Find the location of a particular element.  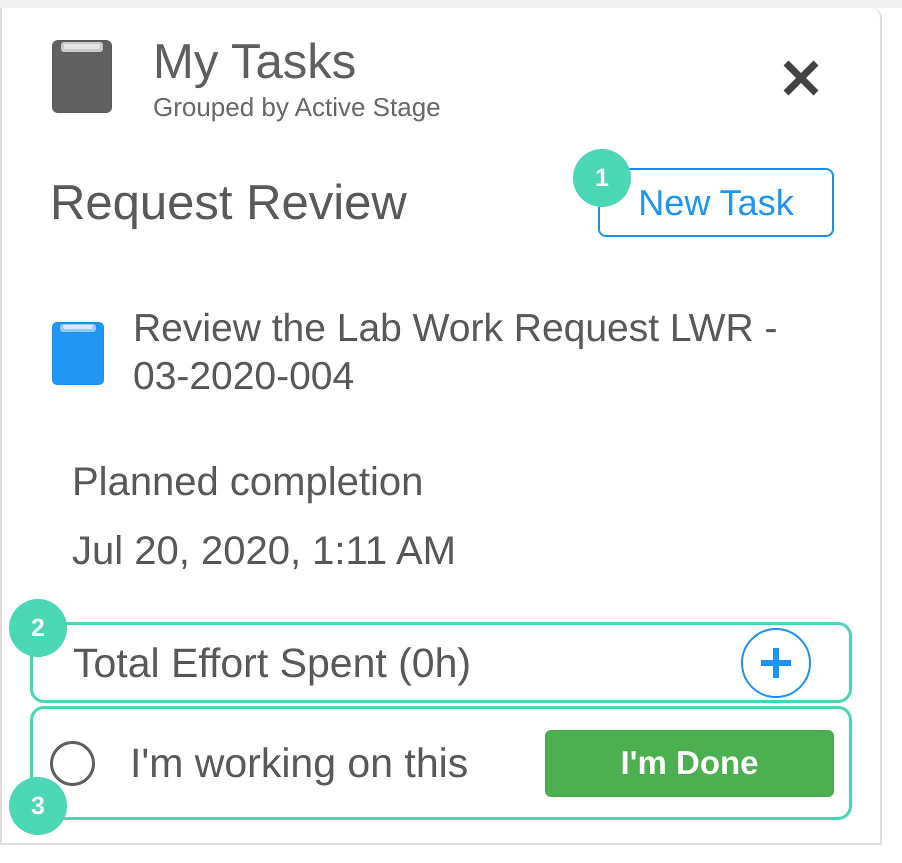

close-icon is located at coordinates (801, 78).